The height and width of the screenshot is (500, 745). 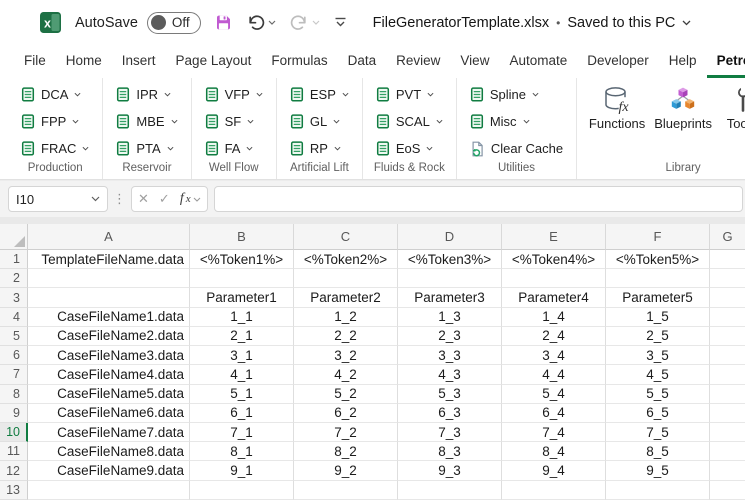 I want to click on cell-E5: 2_4, so click(x=554, y=336).